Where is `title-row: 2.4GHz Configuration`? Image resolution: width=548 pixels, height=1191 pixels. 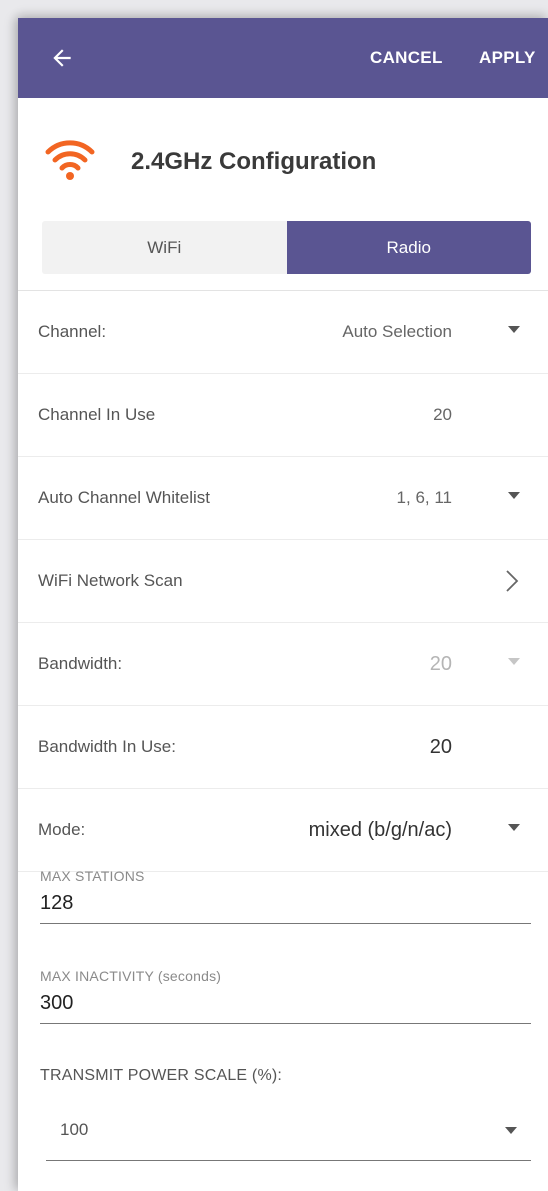
title-row: 2.4GHz Configuration is located at coordinates (283, 157).